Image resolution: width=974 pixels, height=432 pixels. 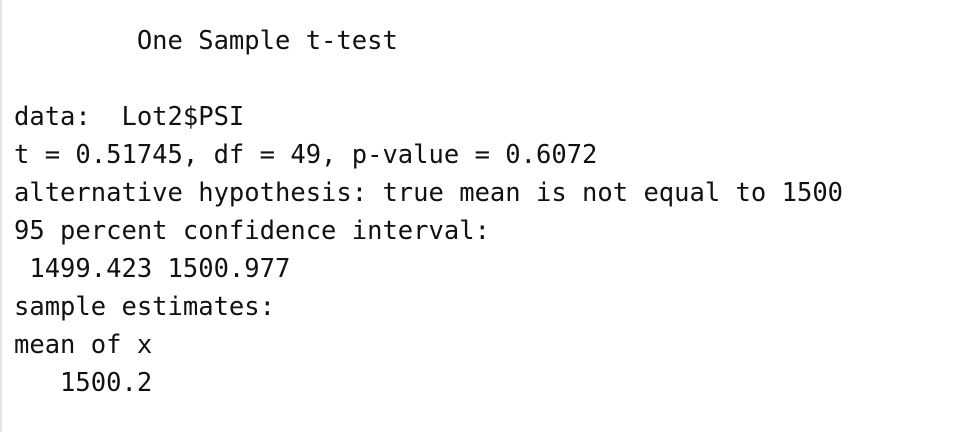 What do you see at coordinates (306, 155) in the screenshot?
I see `statistic-line: t = 0.51745, df = 49, p-value = 0.6072` at bounding box center [306, 155].